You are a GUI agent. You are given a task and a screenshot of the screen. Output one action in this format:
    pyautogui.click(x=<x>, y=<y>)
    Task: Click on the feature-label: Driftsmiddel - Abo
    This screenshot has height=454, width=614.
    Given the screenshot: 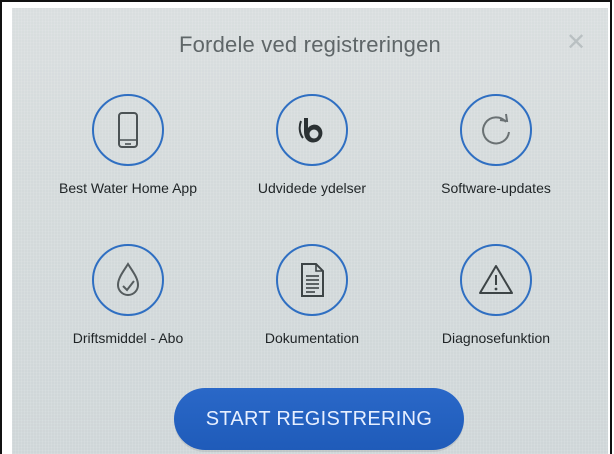 What is the action you would take?
    pyautogui.click(x=128, y=338)
    